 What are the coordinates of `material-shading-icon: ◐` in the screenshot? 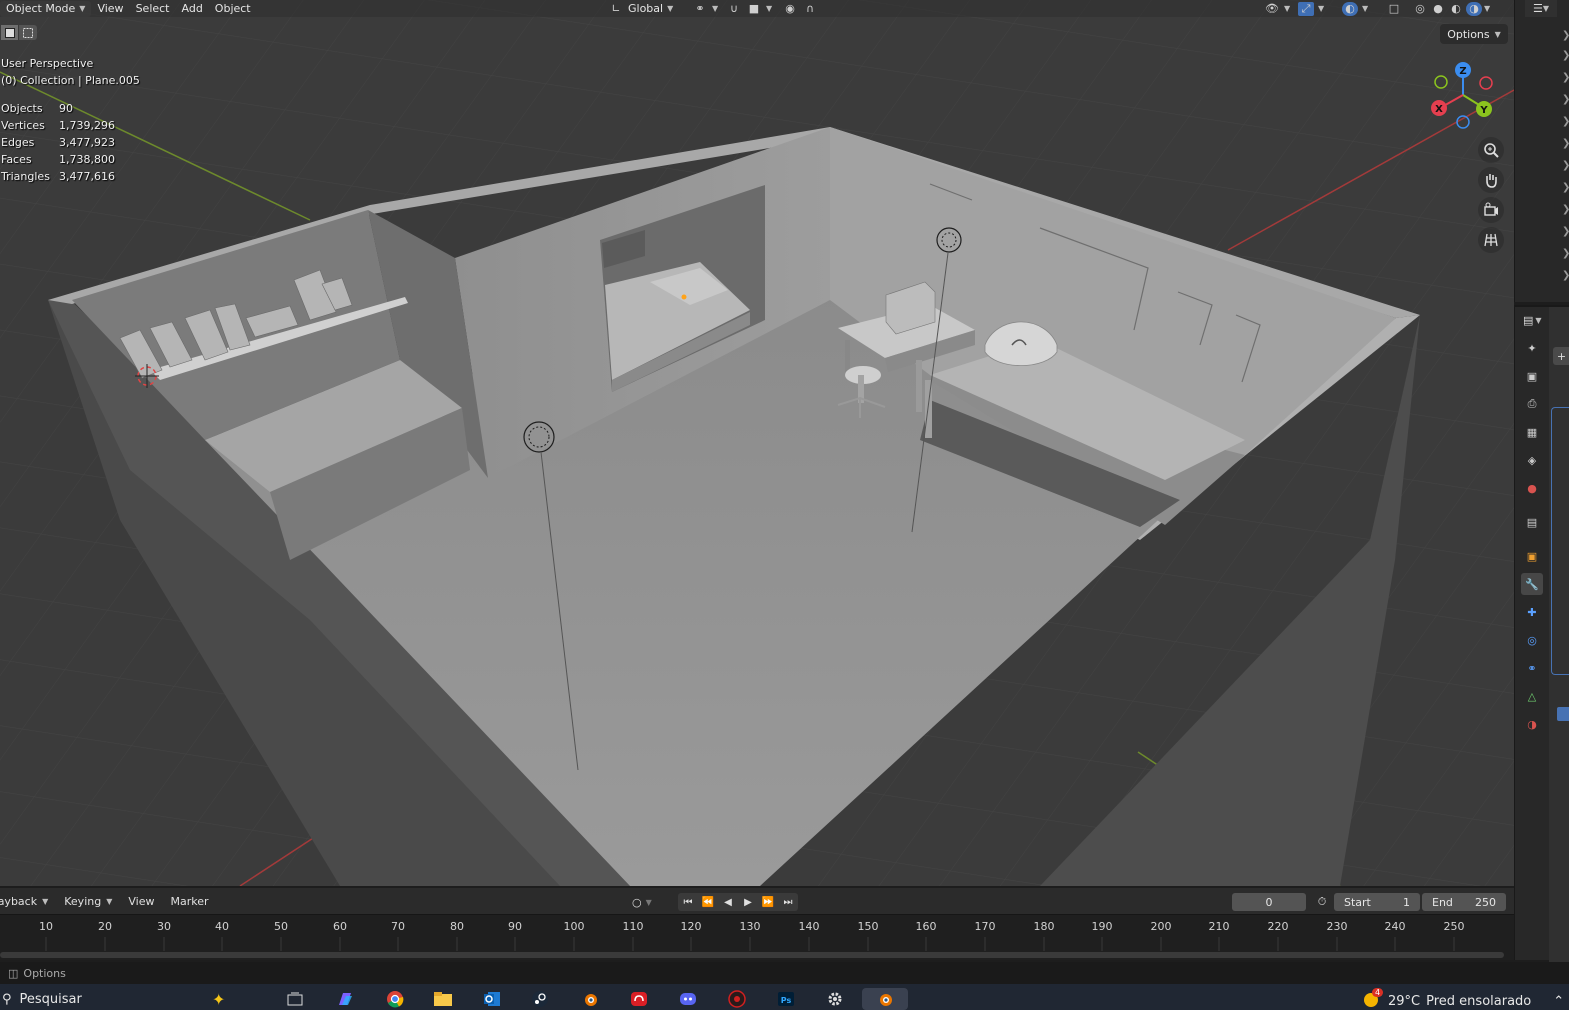 It's located at (1456, 9).